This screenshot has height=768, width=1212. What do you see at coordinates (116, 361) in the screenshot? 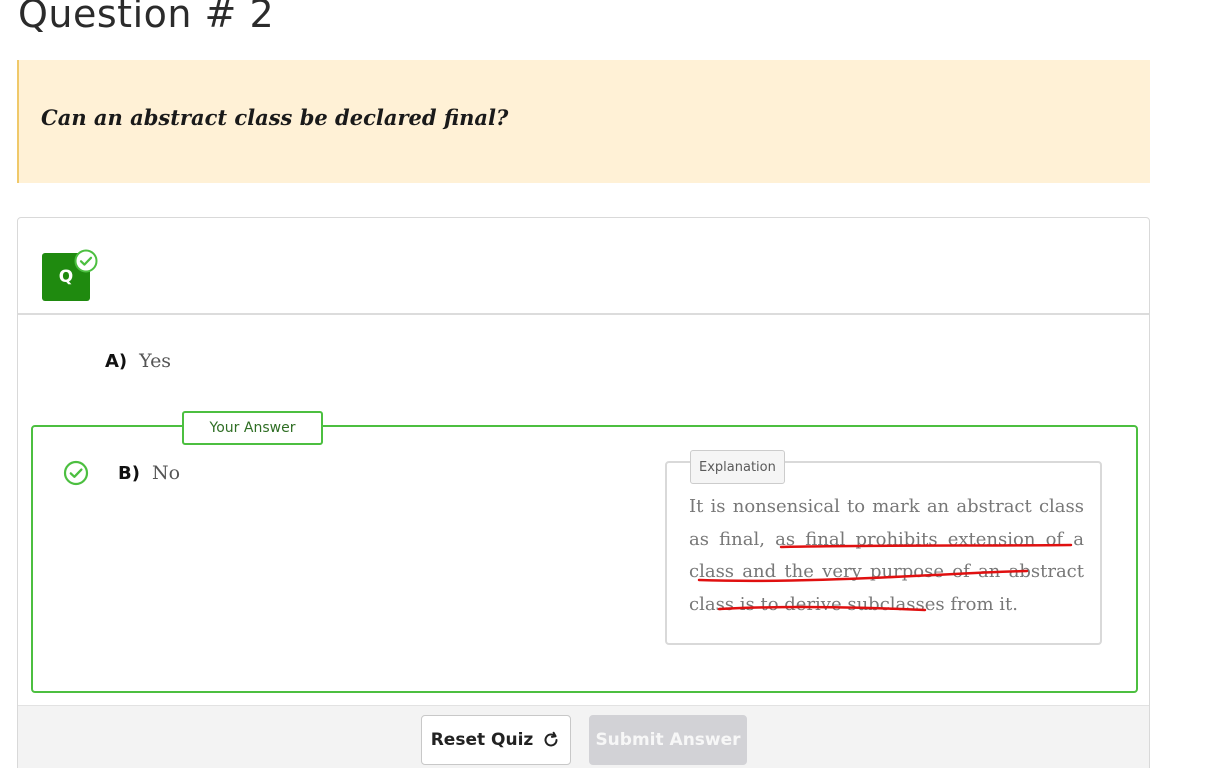
I see `option-a-letter: A)` at bounding box center [116, 361].